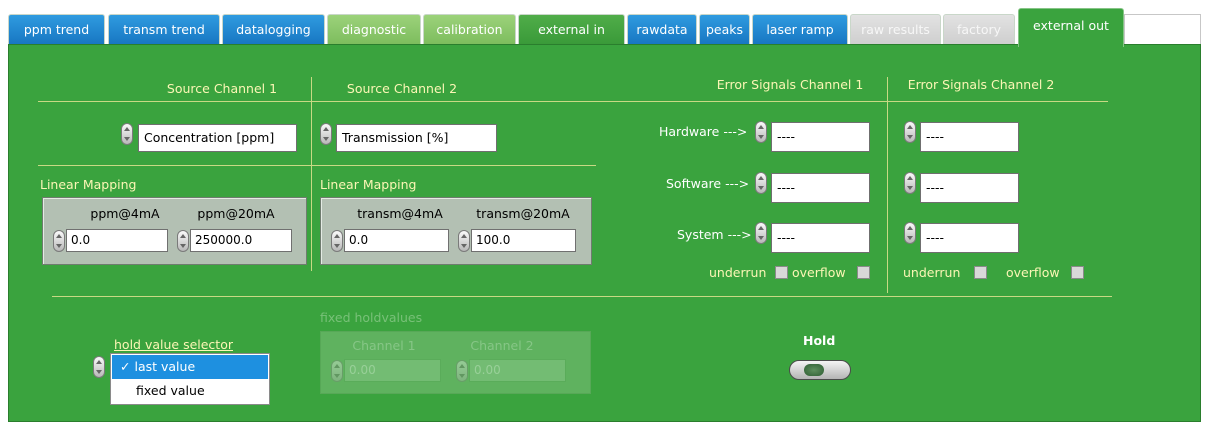 The height and width of the screenshot is (431, 1208). I want to click on error-2-row-3-spinner, so click(910, 233).